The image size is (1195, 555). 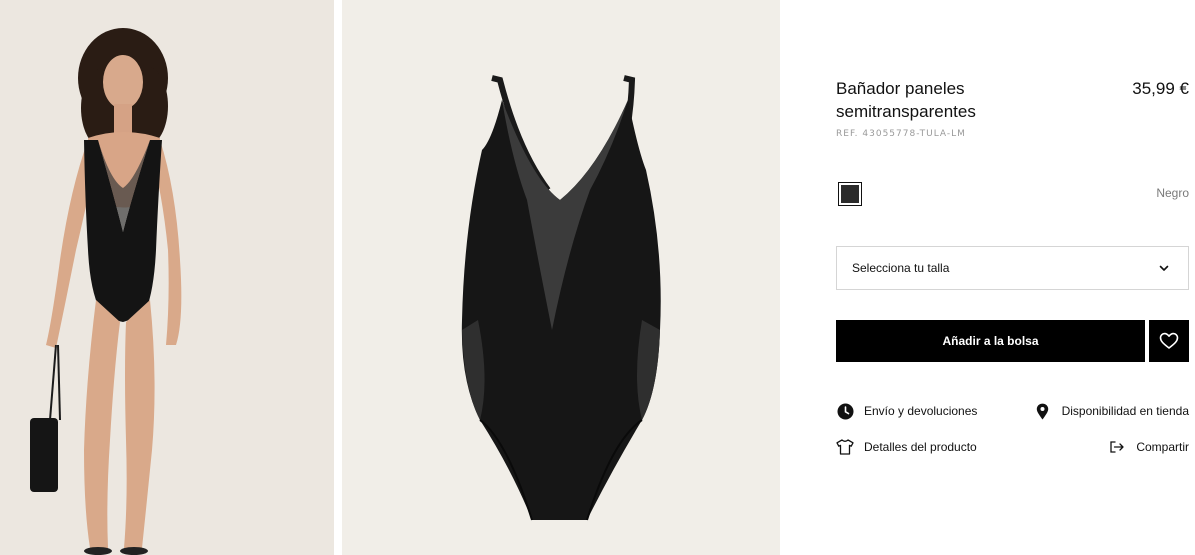 I want to click on location-pin-icon, so click(x=1043, y=411).